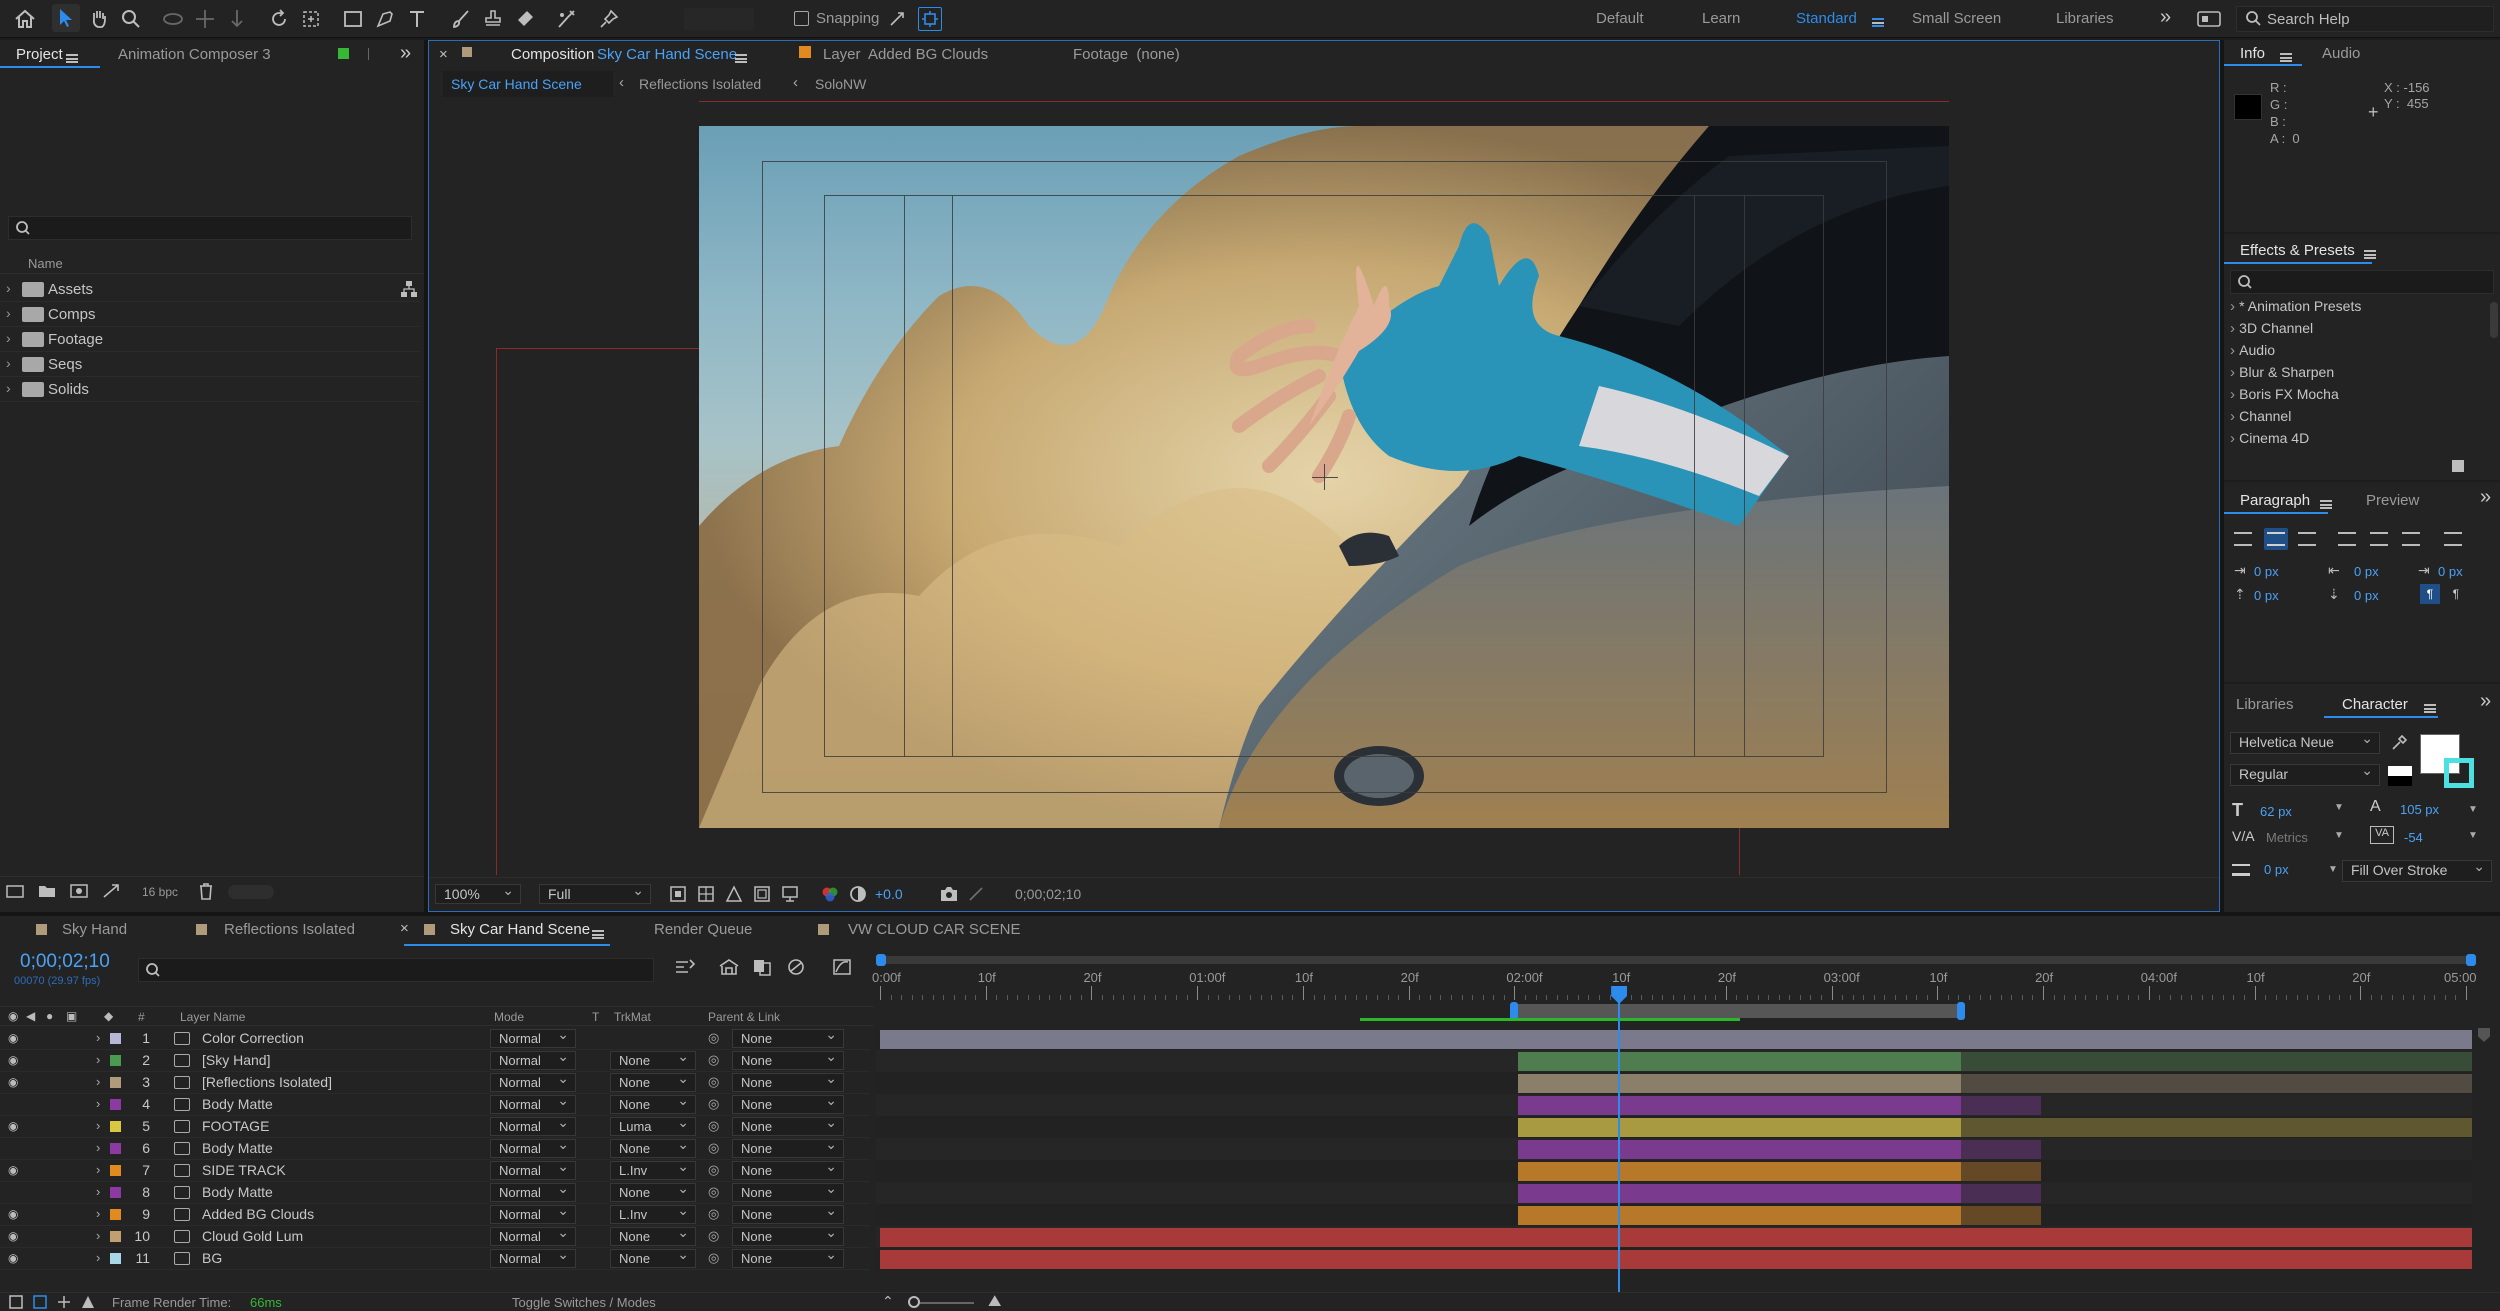 The width and height of the screenshot is (2500, 1311). I want to click on eyedropper-icon, so click(2399, 743).